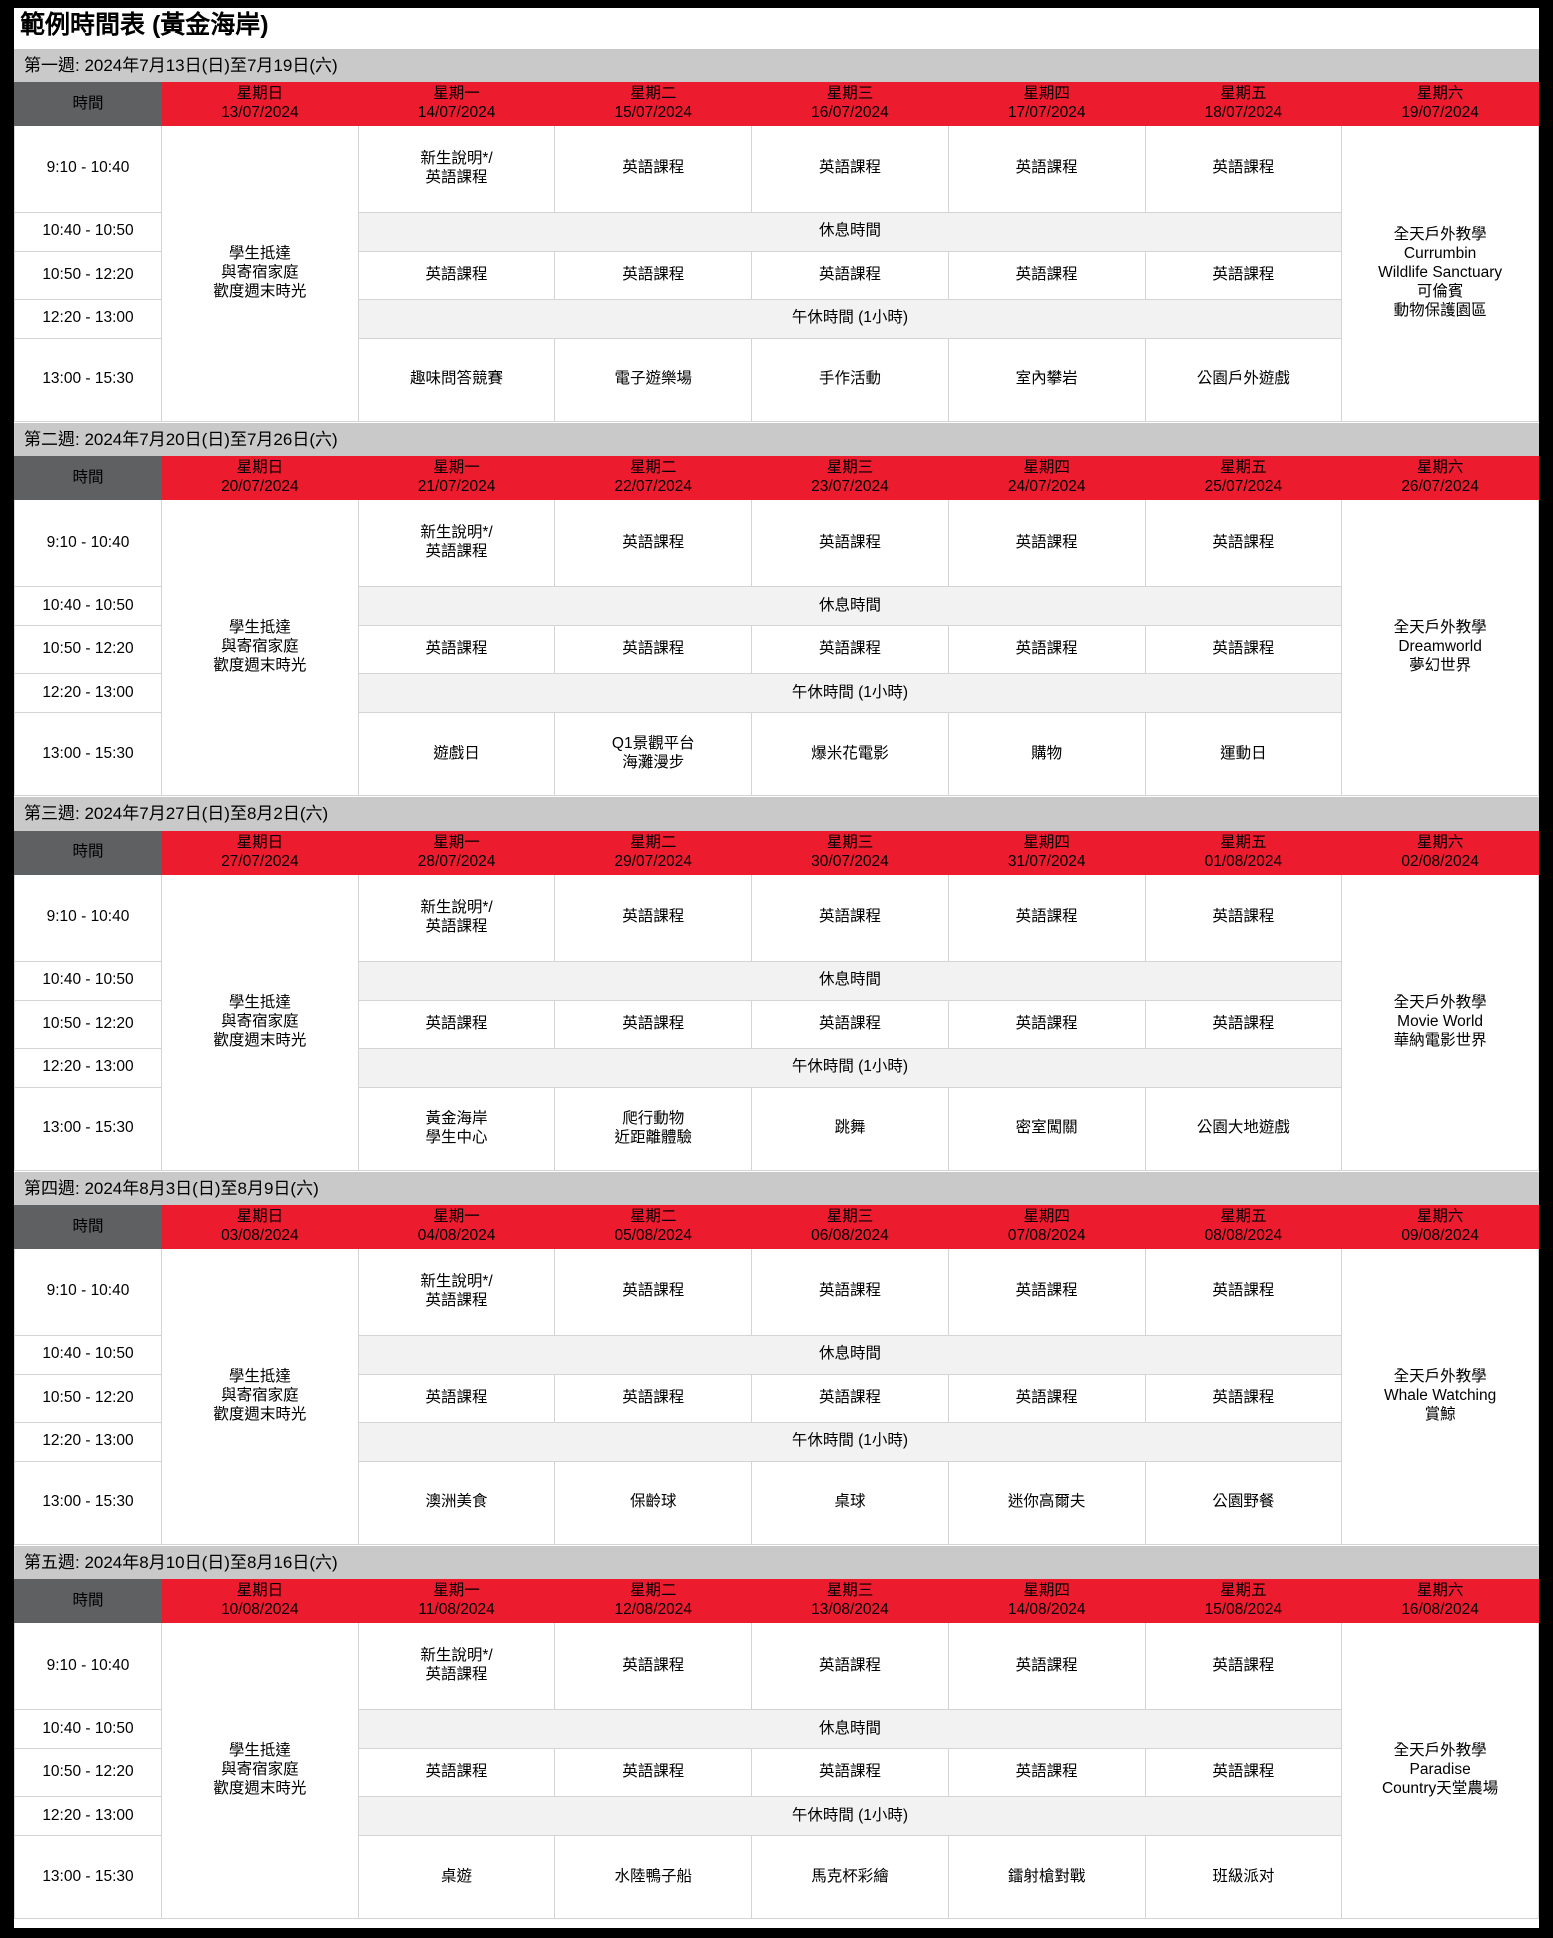  Describe the element at coordinates (653, 487) in the screenshot. I see `day-date-label: 22/07/2024` at that location.